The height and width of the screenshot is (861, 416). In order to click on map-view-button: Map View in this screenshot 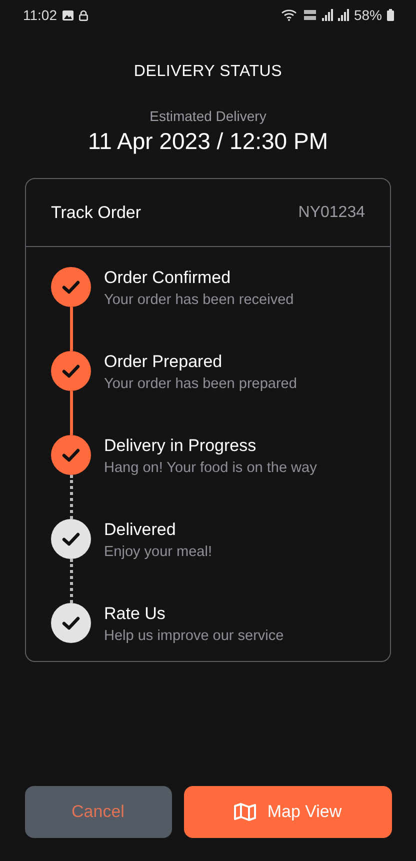, I will do `click(288, 812)`.